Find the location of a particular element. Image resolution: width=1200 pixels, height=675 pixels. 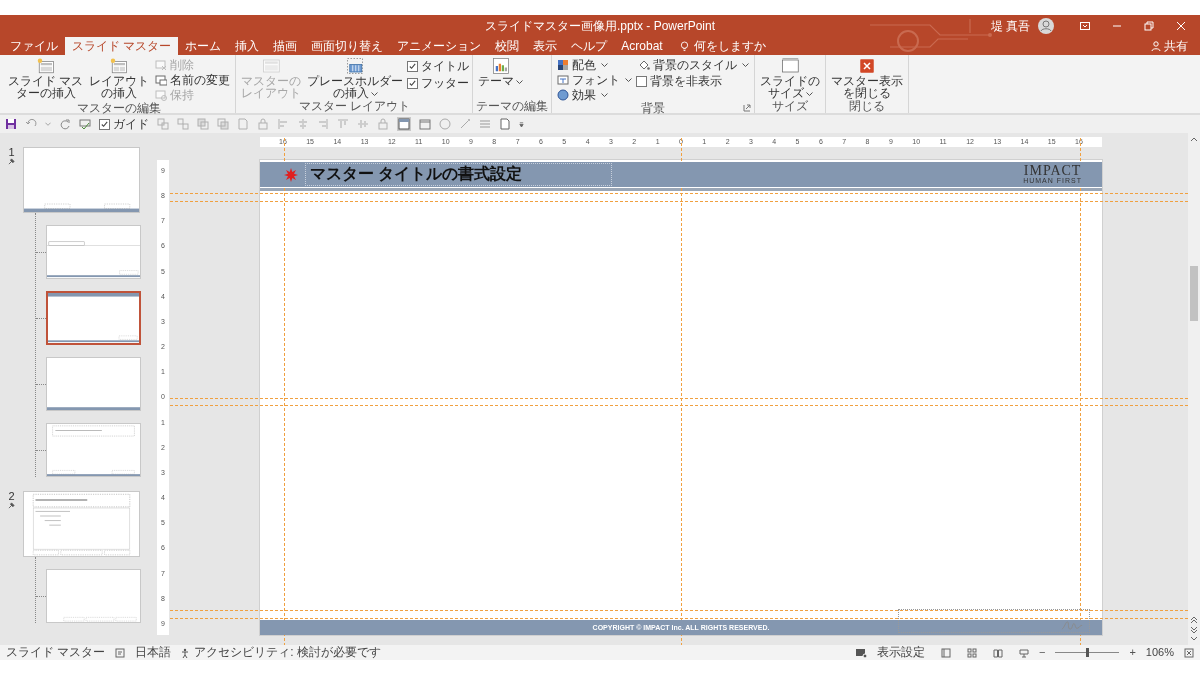

display-settings-button: 表示設定 is located at coordinates (901, 652).